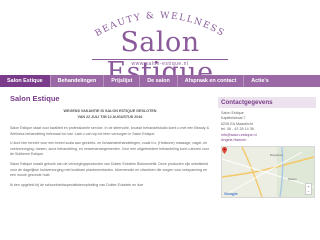  I want to click on map-roads, so click(268, 172).